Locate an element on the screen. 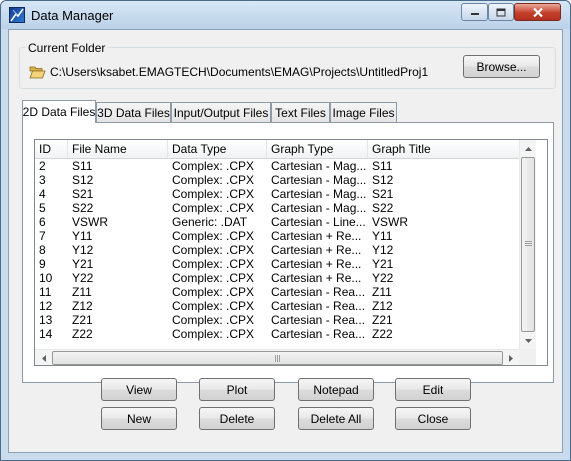 The width and height of the screenshot is (571, 461). cell-id: 8 is located at coordinates (42, 250).